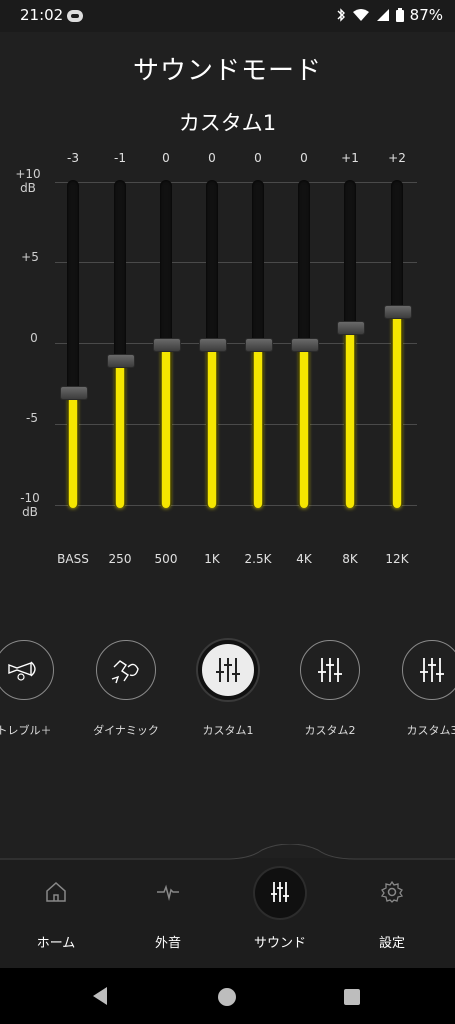 This screenshot has height=1024, width=455. Describe the element at coordinates (166, 559) in the screenshot. I see `band-frequency-label: 500` at that location.